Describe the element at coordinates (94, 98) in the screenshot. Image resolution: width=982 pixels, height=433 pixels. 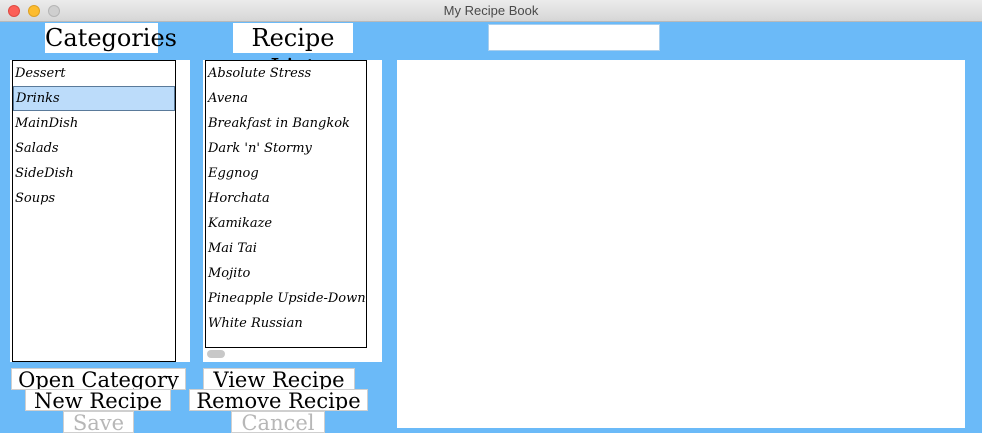
I see `category-list-item: Drinks` at that location.